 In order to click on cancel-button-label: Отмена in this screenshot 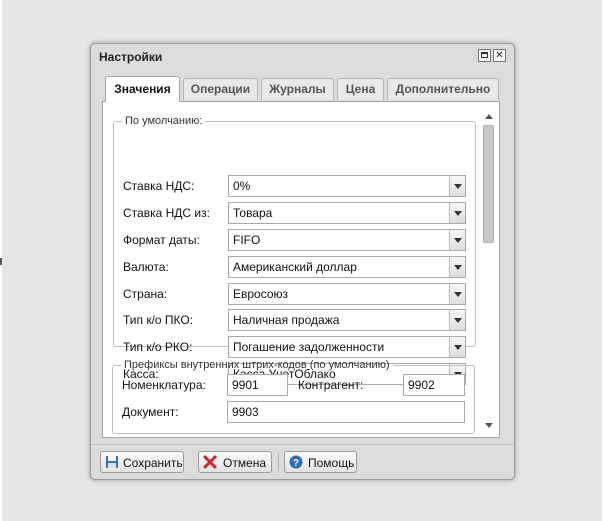, I will do `click(245, 463)`.